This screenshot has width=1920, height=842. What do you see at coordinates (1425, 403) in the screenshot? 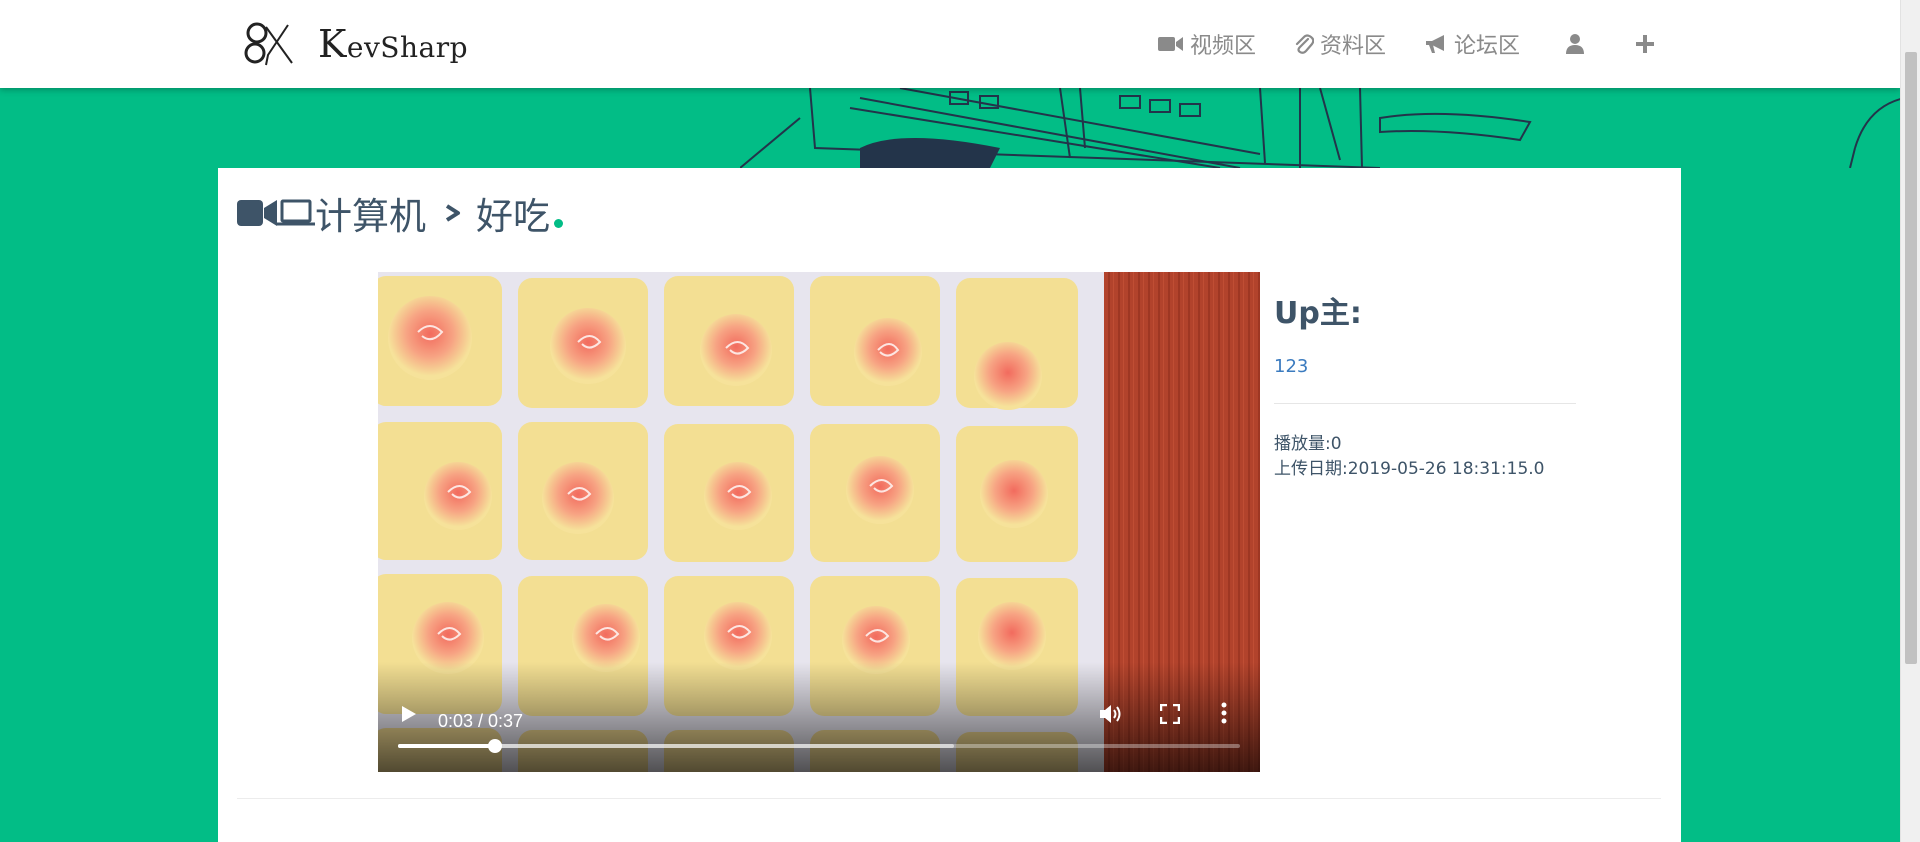
I see `info-divider` at bounding box center [1425, 403].